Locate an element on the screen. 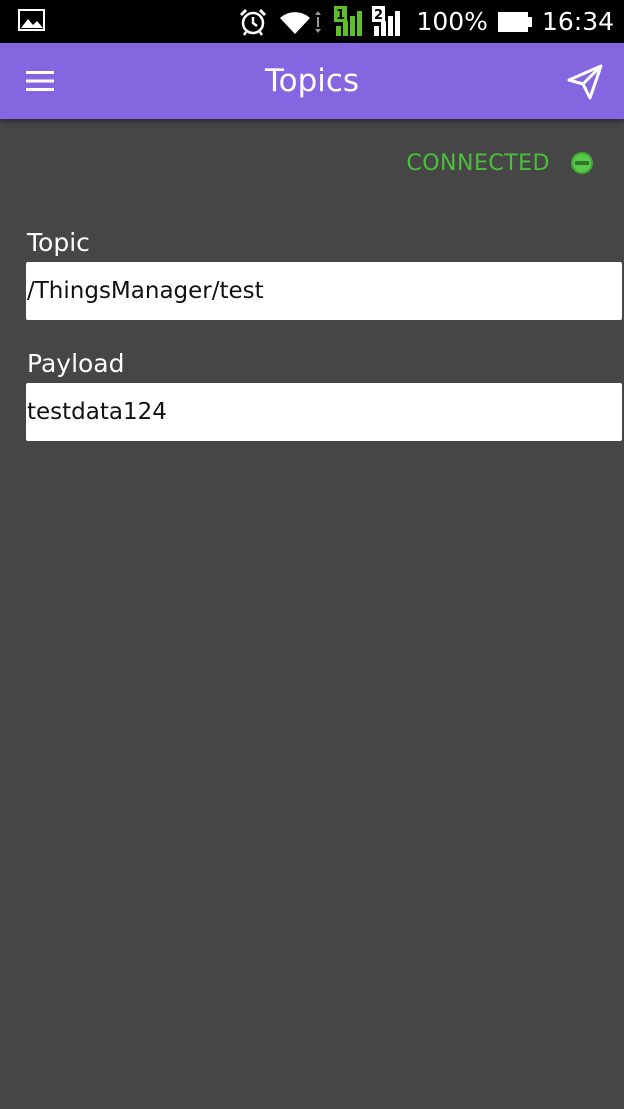  menu-icon is located at coordinates (40, 81).